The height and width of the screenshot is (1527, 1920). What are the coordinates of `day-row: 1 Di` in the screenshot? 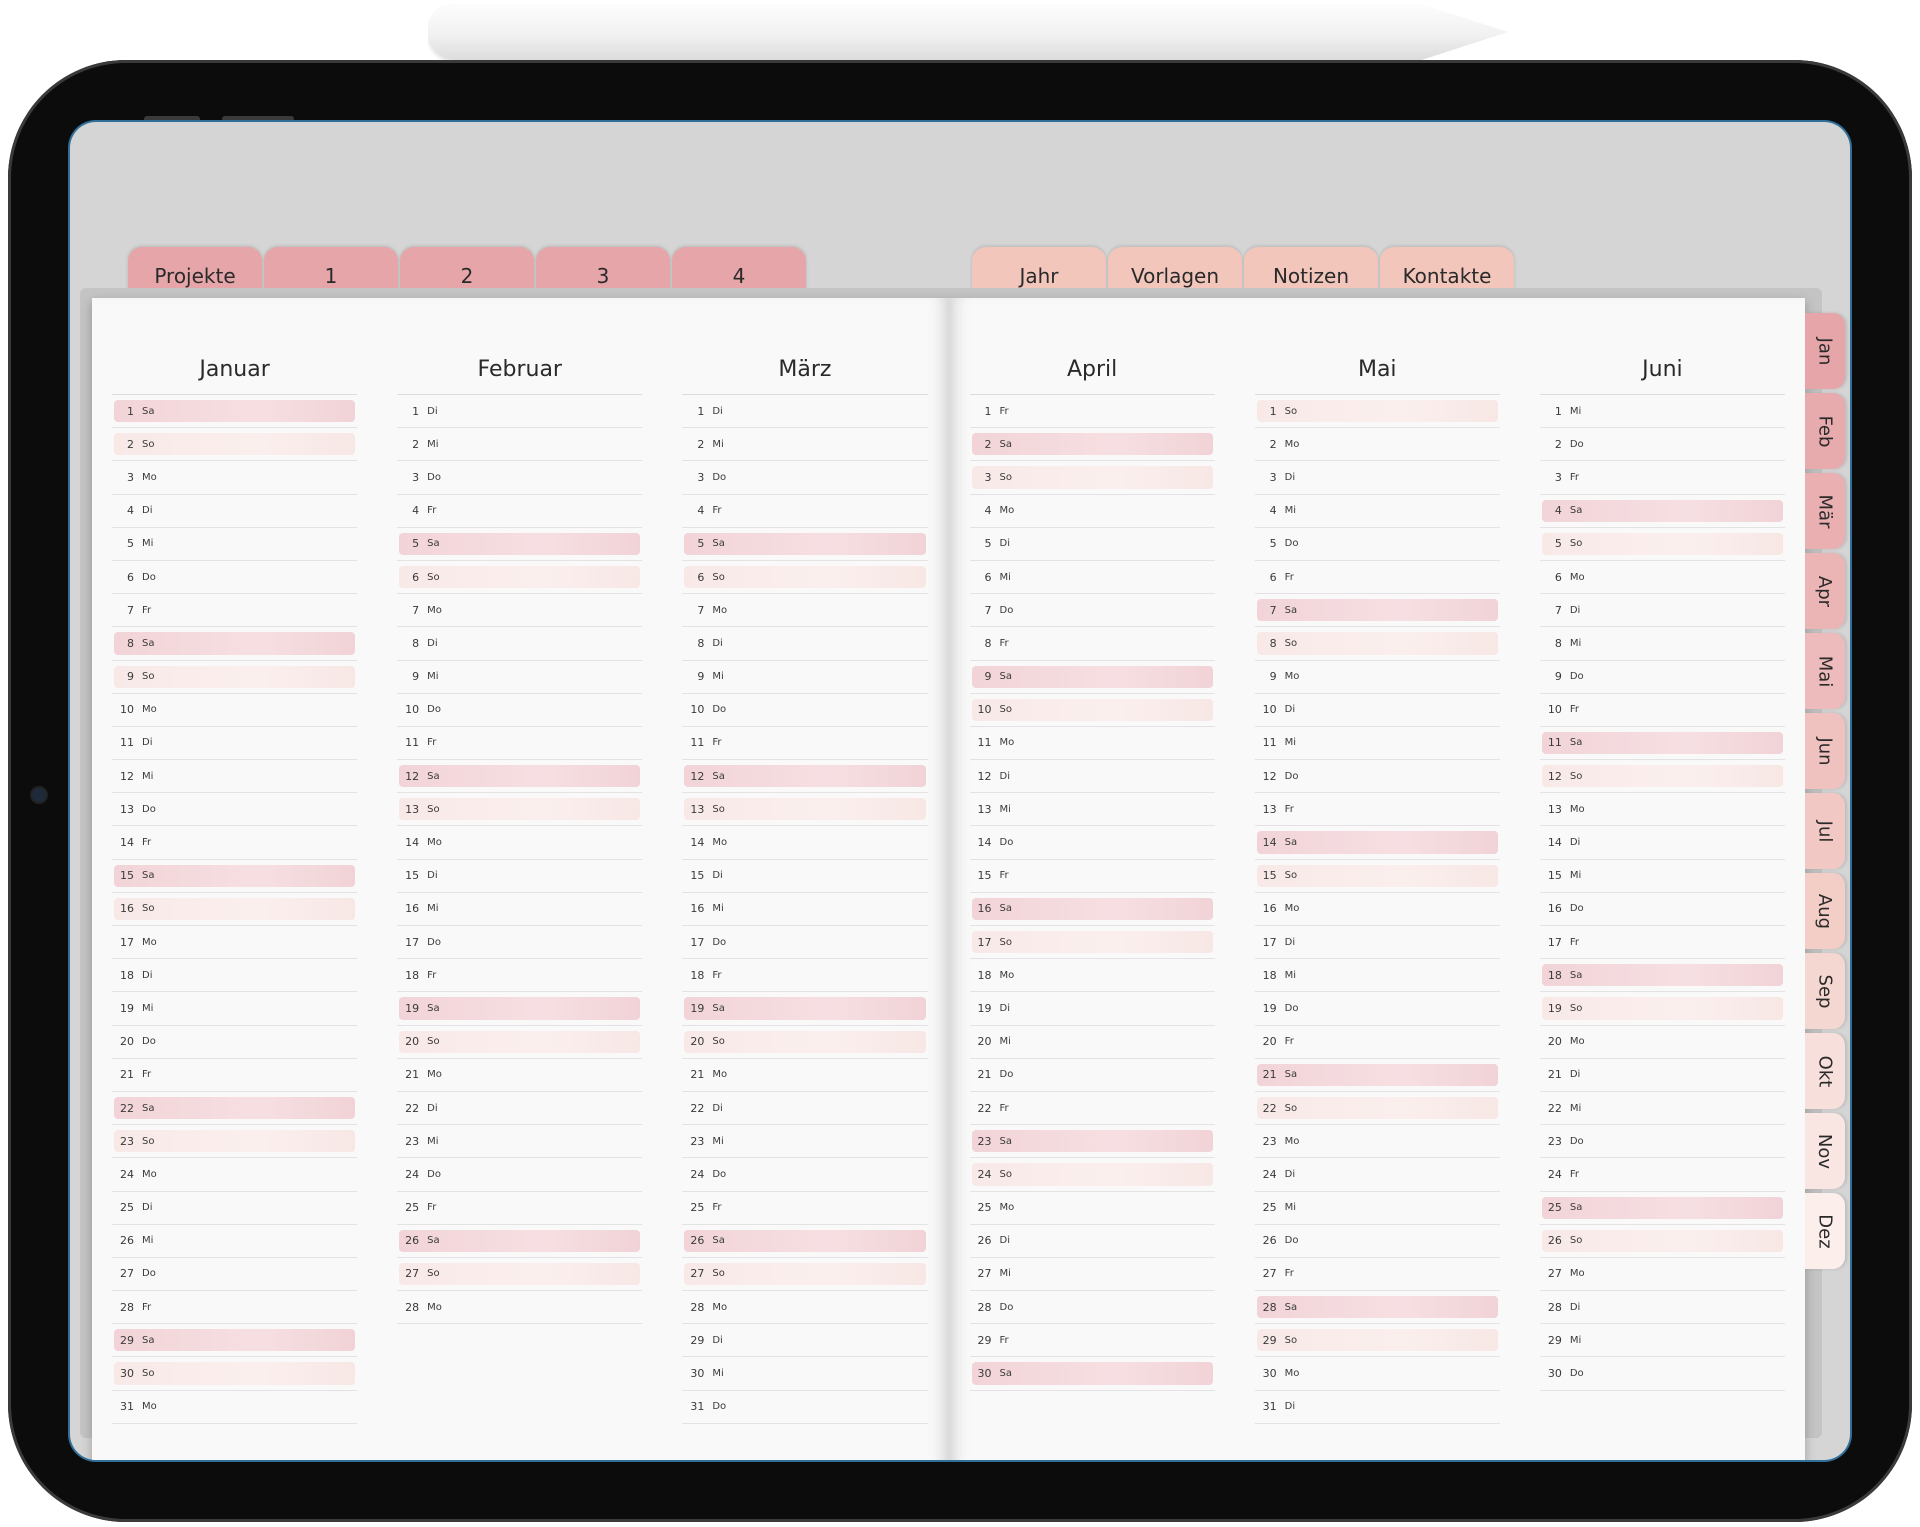 It's located at (520, 412).